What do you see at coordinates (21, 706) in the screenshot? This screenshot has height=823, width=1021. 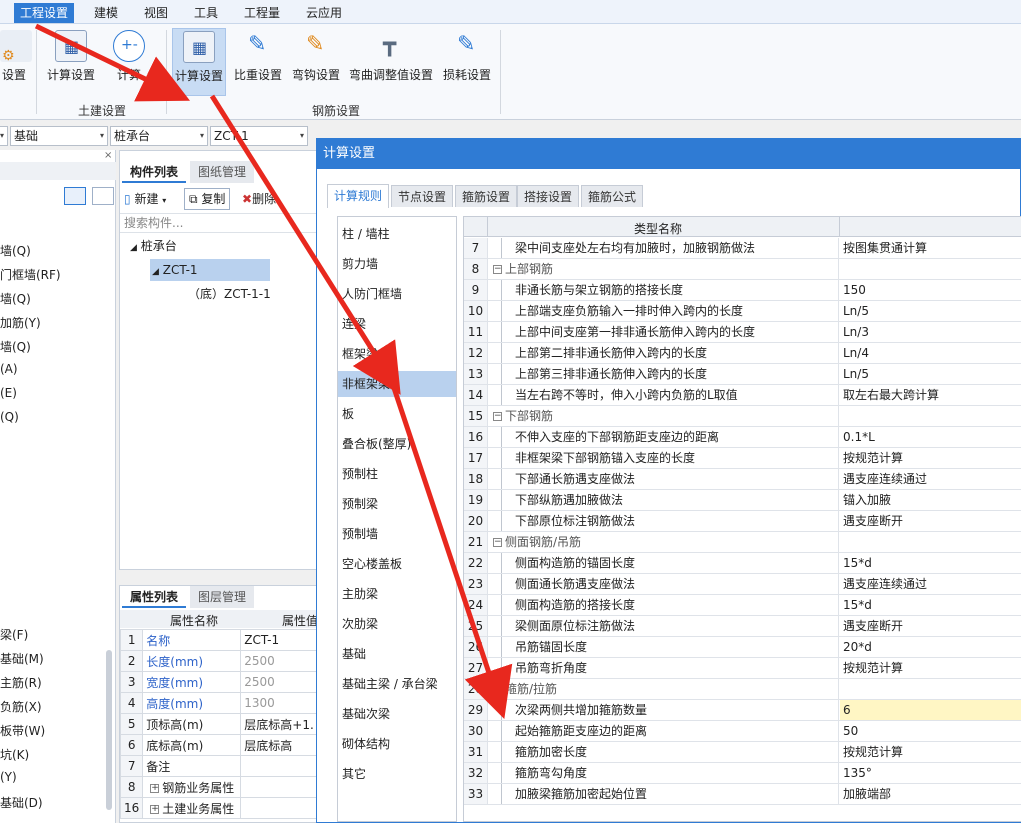 I see `nav-item: 负筋(X)` at bounding box center [21, 706].